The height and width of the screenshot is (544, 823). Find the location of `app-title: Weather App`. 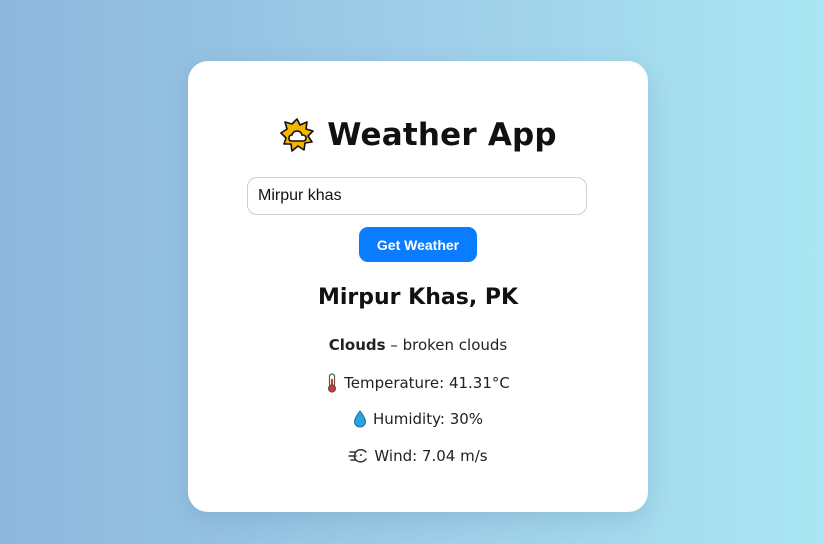

app-title: Weather App is located at coordinates (442, 135).